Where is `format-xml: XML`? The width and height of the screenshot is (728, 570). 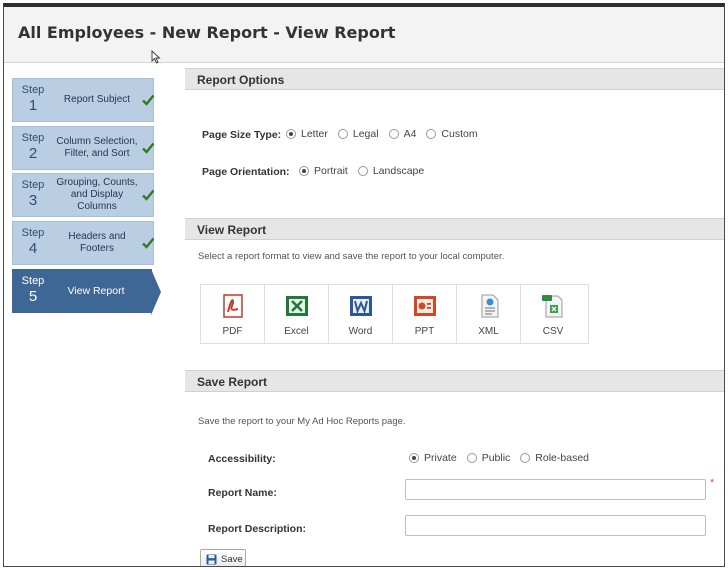
format-xml: XML is located at coordinates (489, 314).